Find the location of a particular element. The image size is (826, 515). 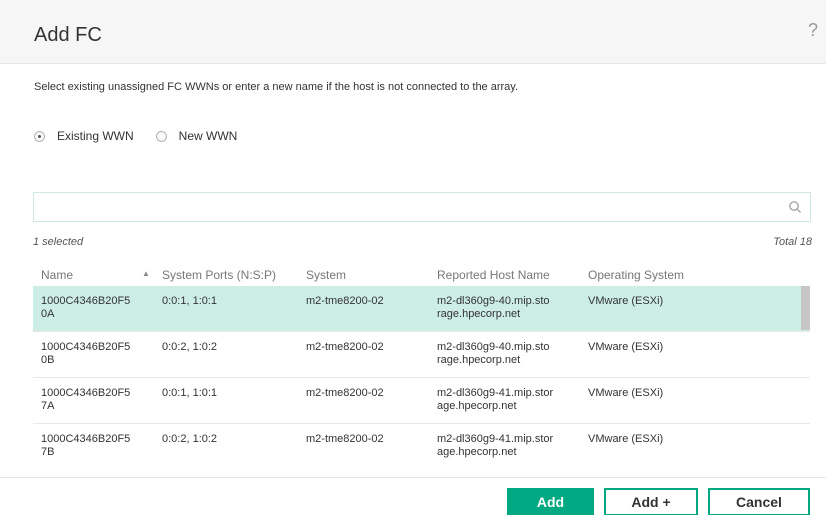

existing-wwn-radio: Existing WWN is located at coordinates (84, 136).